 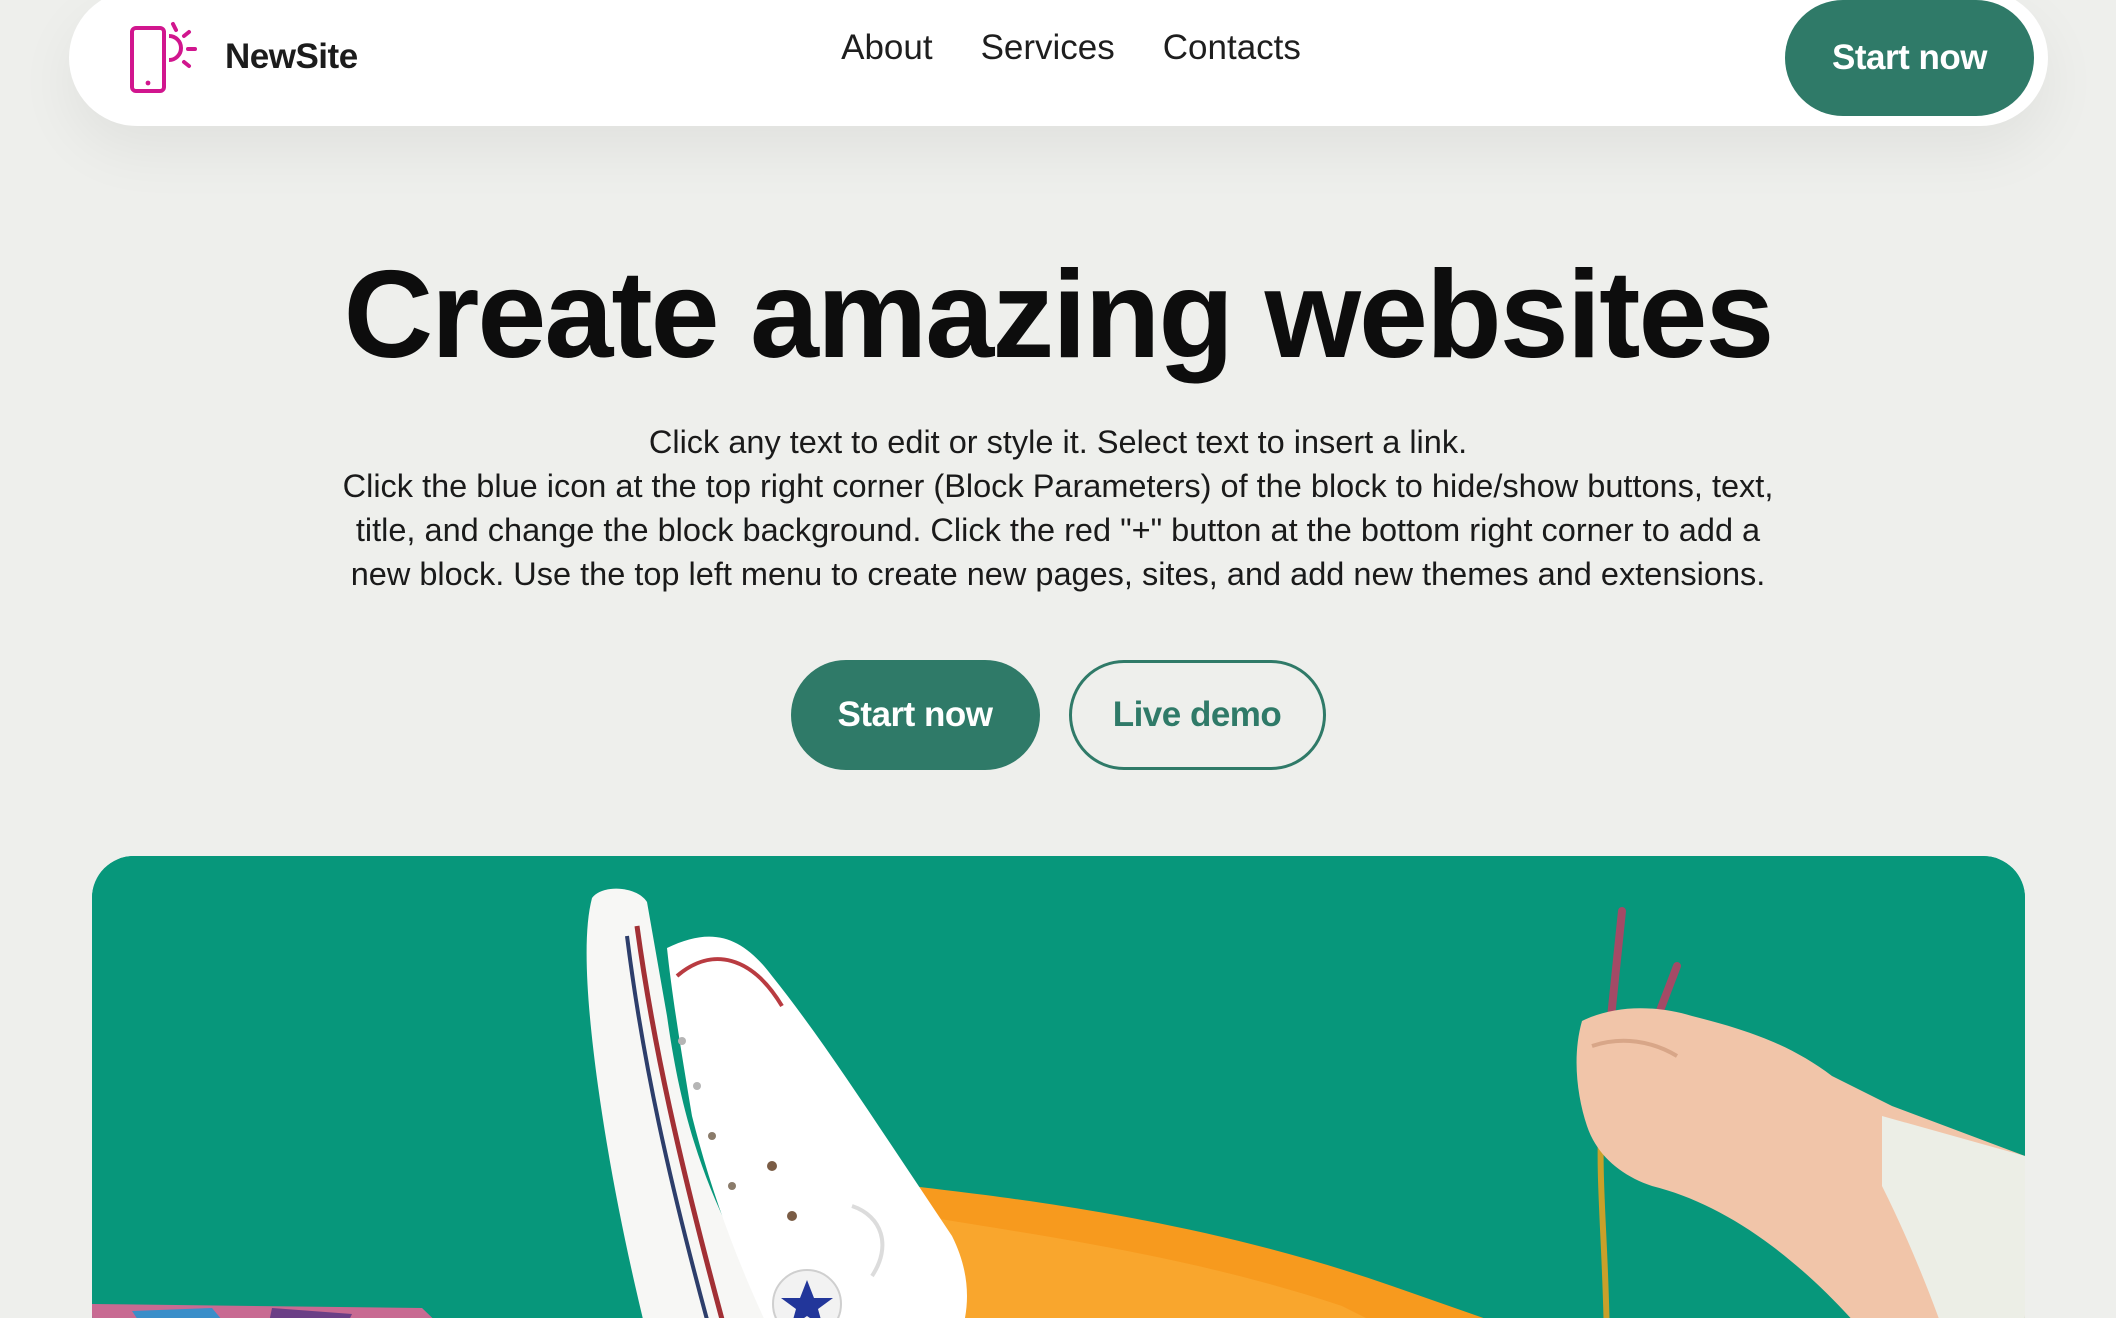 I want to click on nav-link-contacts: Contacts, so click(x=1232, y=48).